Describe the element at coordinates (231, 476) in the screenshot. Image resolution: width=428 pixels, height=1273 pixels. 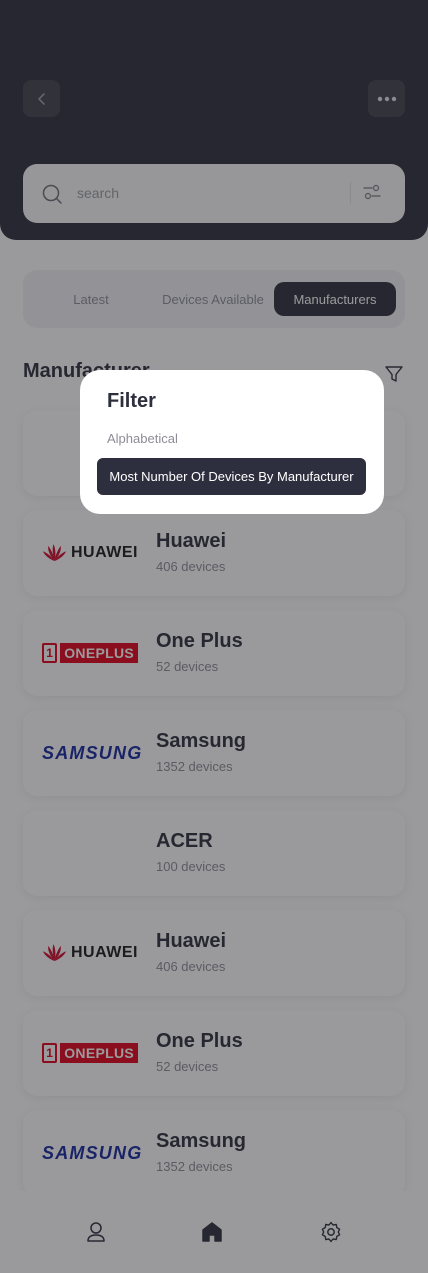
I see `filter-option-most-devices: Most Number Of Devices By Manufacturer` at that location.